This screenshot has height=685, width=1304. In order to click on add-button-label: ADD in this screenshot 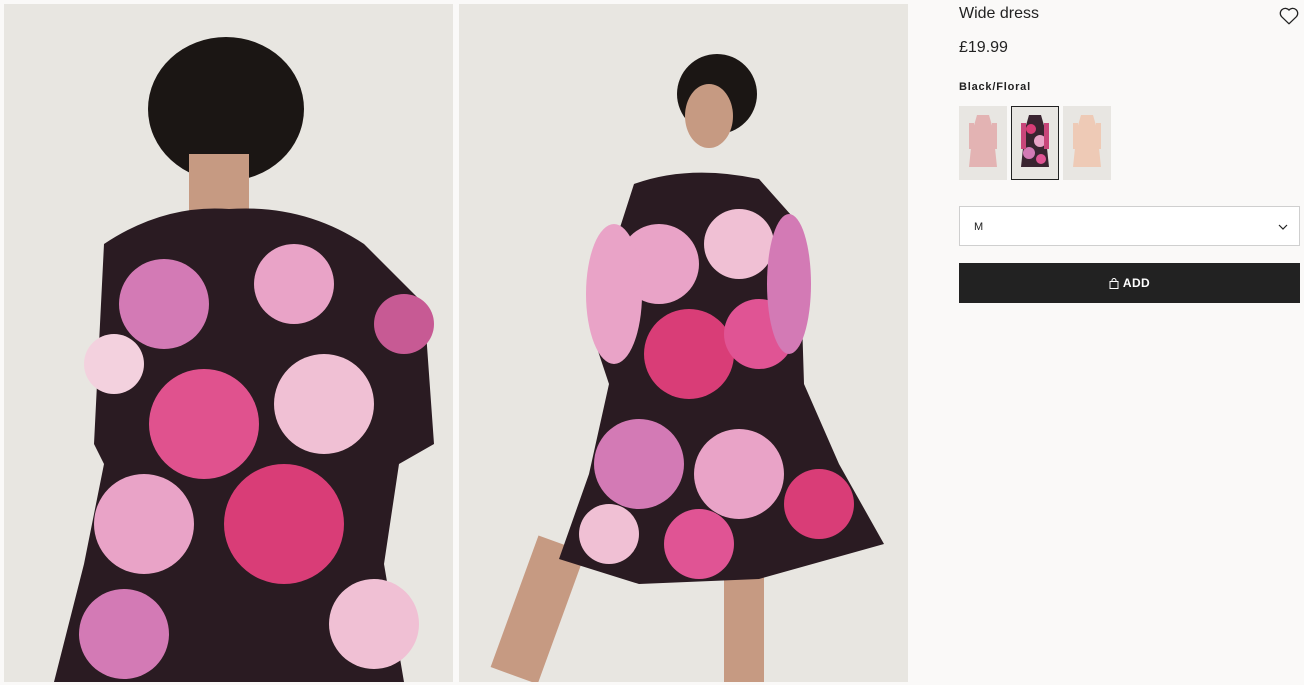, I will do `click(1136, 283)`.